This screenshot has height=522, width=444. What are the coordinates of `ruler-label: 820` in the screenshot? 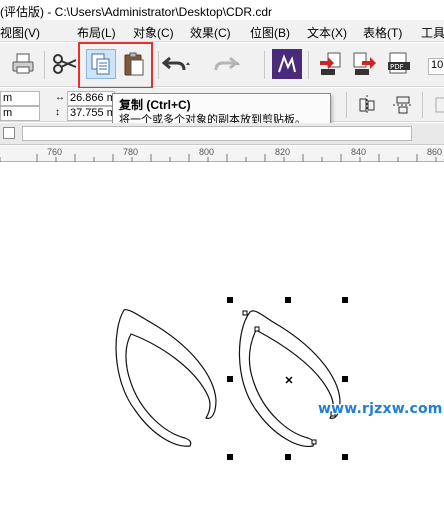 It's located at (283, 152).